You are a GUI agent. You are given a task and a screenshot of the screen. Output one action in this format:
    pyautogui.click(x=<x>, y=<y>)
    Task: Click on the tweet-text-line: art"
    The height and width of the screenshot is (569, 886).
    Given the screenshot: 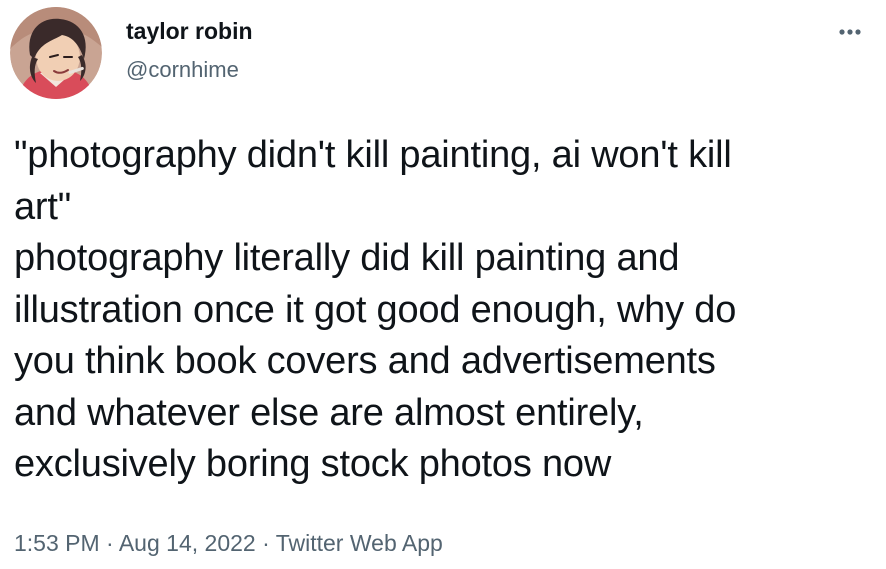 What is the action you would take?
    pyautogui.click(x=43, y=206)
    